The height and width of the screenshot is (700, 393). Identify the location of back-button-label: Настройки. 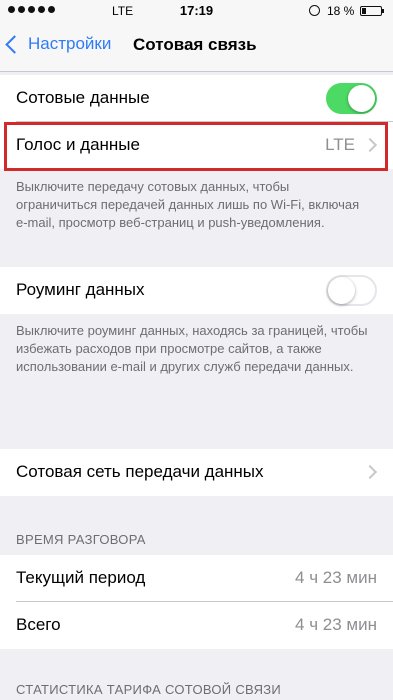
(70, 43).